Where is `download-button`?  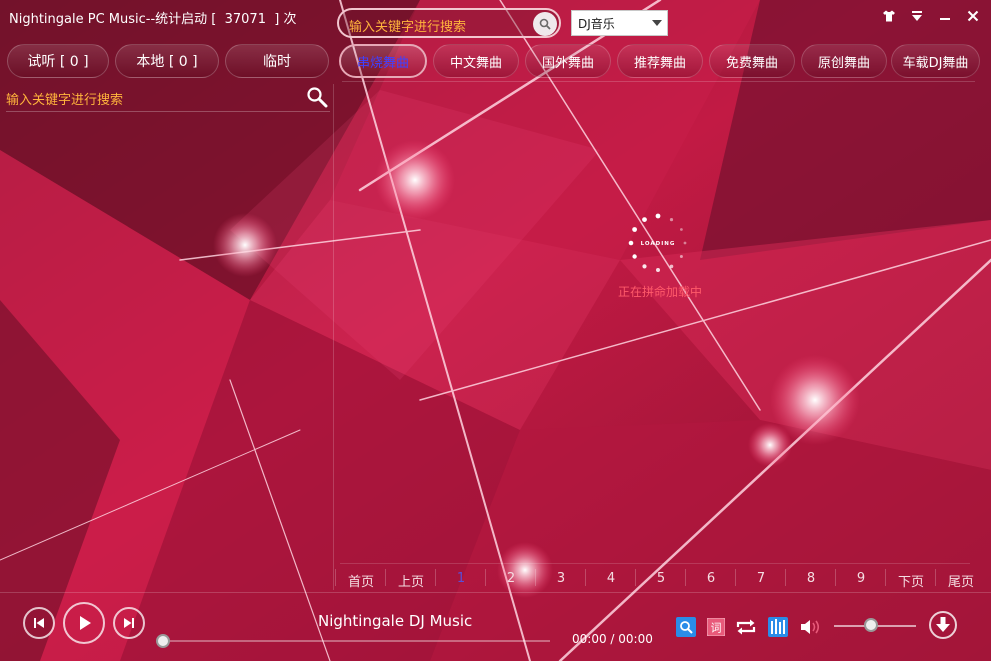
download-button is located at coordinates (943, 625).